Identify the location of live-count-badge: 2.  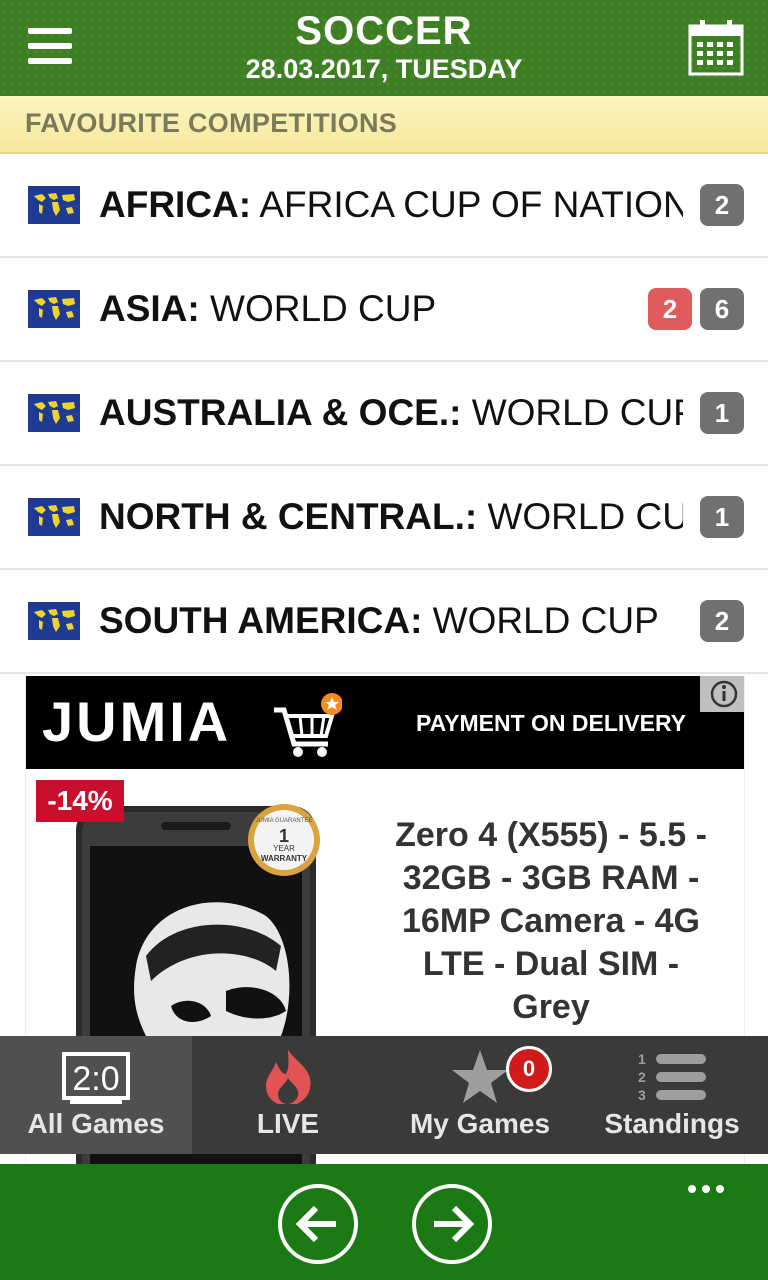
(670, 309).